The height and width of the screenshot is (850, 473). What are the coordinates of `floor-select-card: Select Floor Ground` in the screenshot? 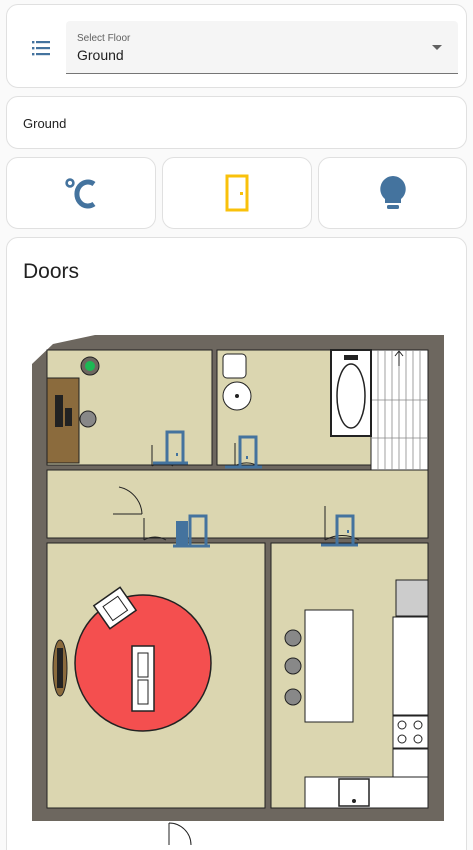 It's located at (236, 46).